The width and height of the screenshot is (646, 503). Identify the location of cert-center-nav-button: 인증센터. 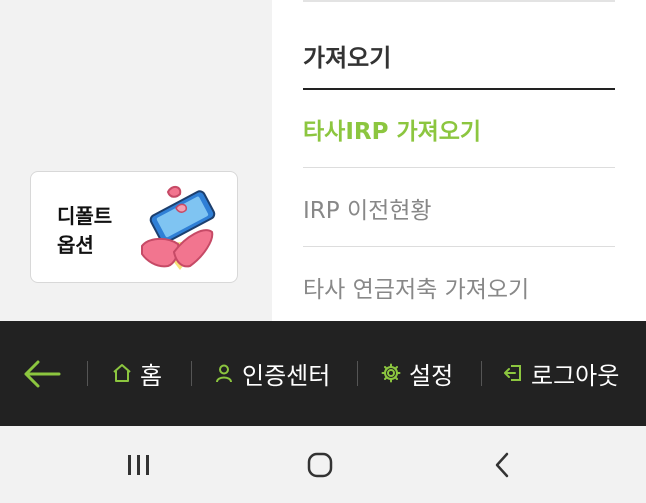
(272, 373).